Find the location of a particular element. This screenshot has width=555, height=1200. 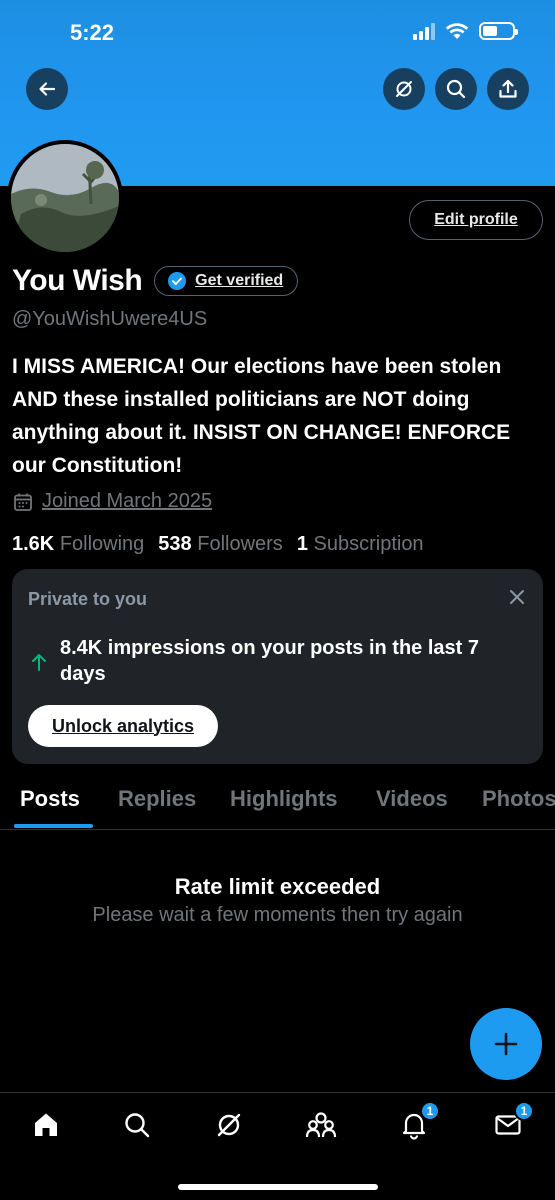

back-button is located at coordinates (47, 89).